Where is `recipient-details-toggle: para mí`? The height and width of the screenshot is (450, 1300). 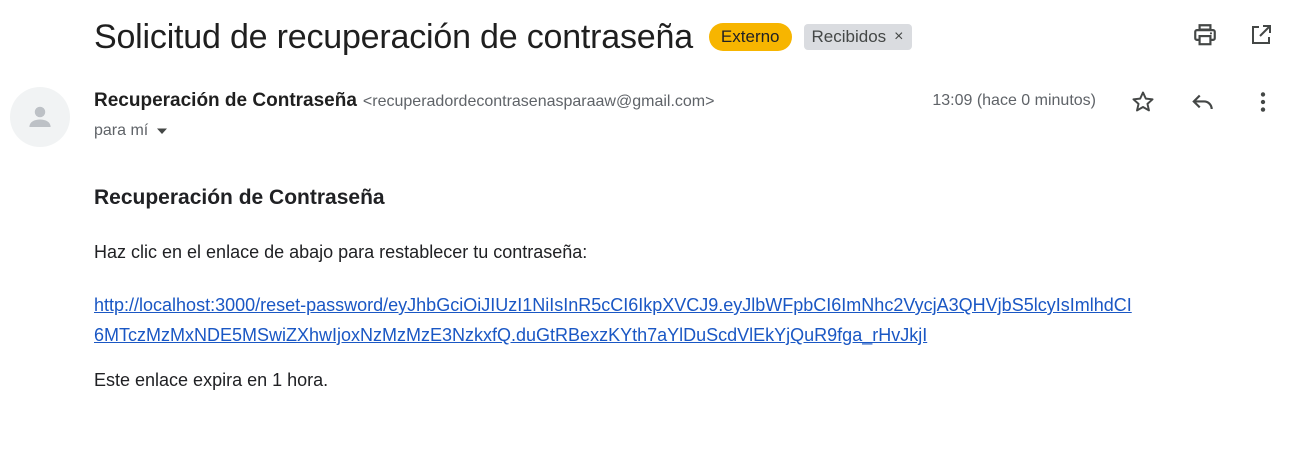
recipient-details-toggle: para mí is located at coordinates (131, 131).